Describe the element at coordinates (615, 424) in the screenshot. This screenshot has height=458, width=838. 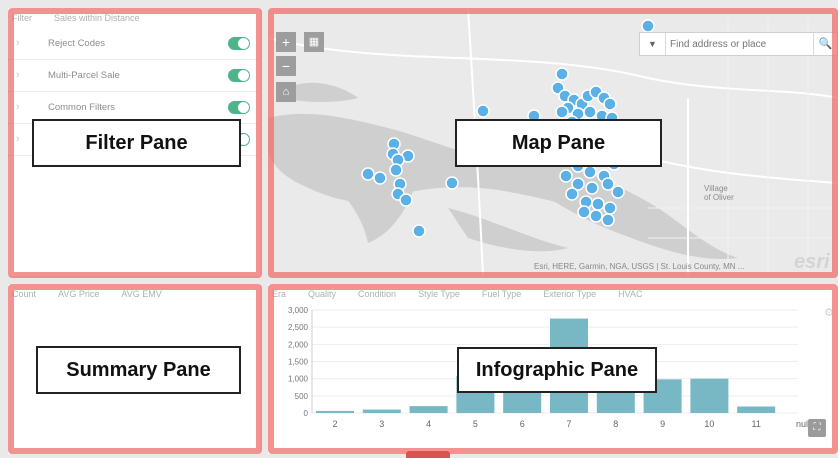
I see `x-tick-label: 8` at that location.